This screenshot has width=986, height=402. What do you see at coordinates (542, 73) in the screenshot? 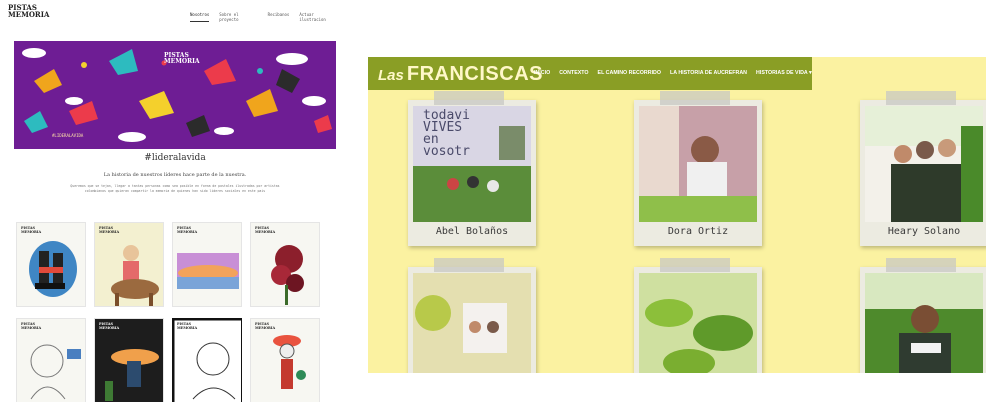
I see `nav-item-inicio: INICIO` at bounding box center [542, 73].